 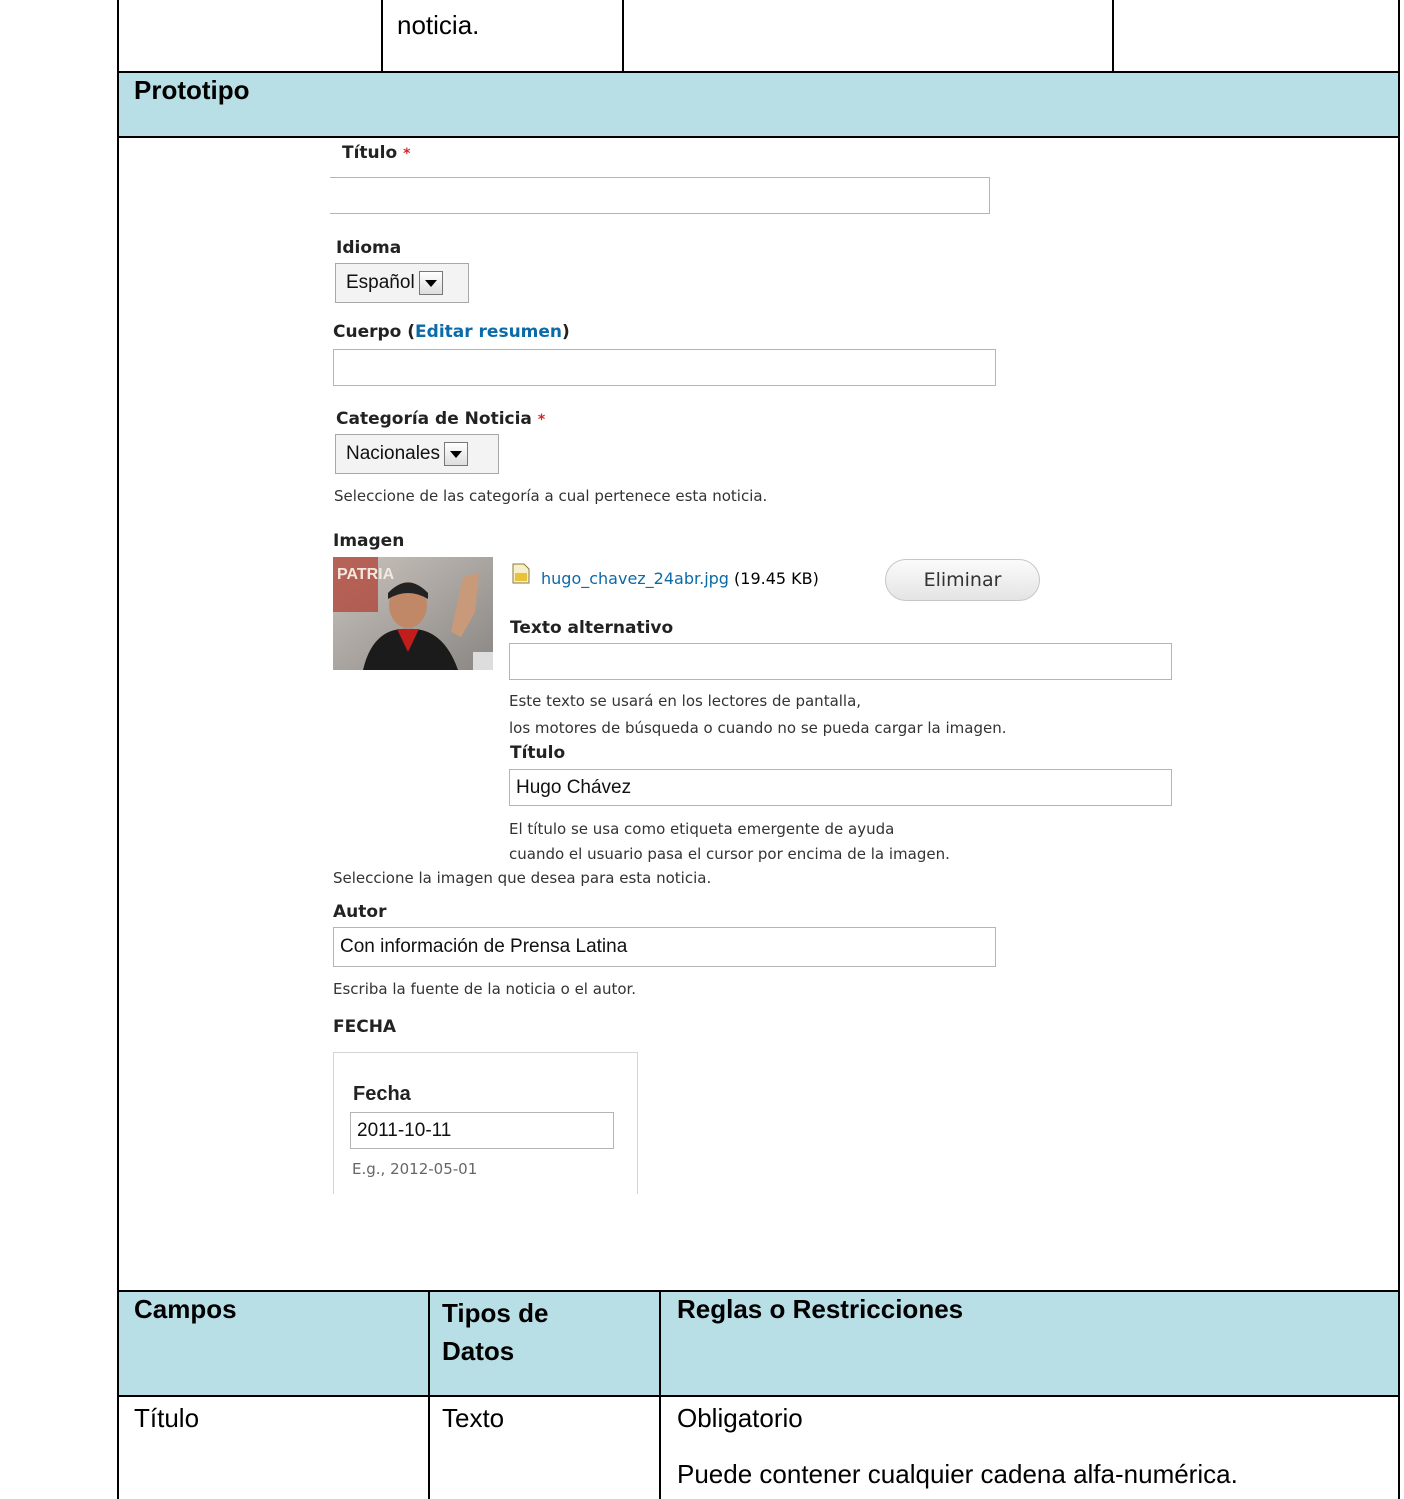 I want to click on cuerpo-input, so click(x=664, y=367).